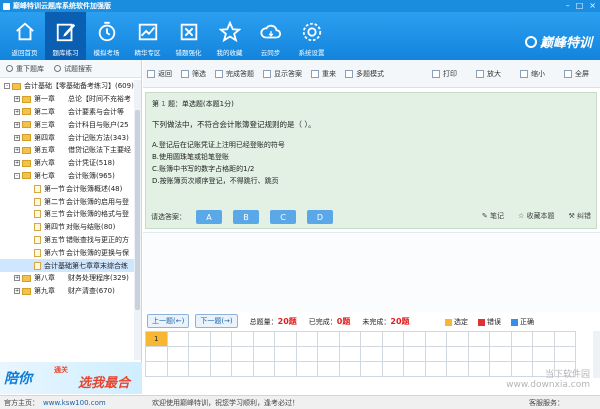  What do you see at coordinates (488, 74) in the screenshot?
I see `zoom-in-button: 放大` at bounding box center [488, 74].